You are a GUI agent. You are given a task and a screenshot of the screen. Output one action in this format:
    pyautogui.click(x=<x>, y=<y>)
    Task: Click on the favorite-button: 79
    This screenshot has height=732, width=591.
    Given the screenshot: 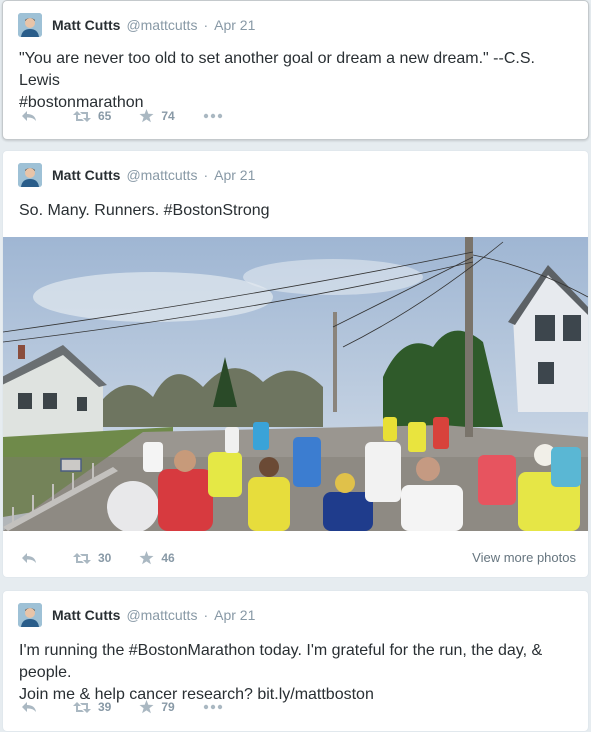 What is the action you would take?
    pyautogui.click(x=157, y=707)
    